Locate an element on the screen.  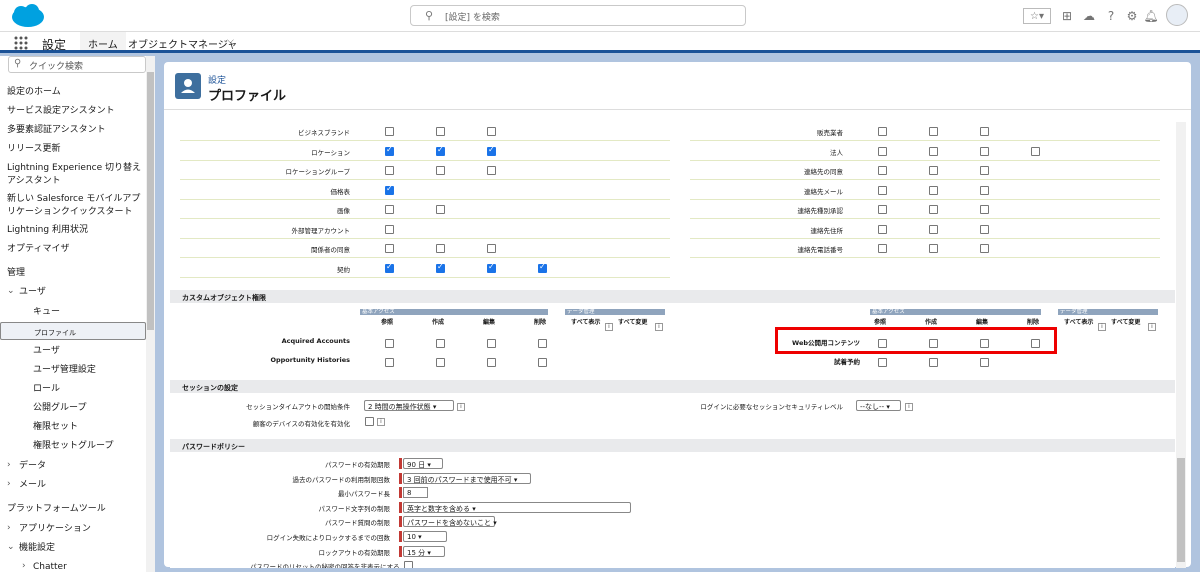
avatar is located at coordinates (1177, 15).